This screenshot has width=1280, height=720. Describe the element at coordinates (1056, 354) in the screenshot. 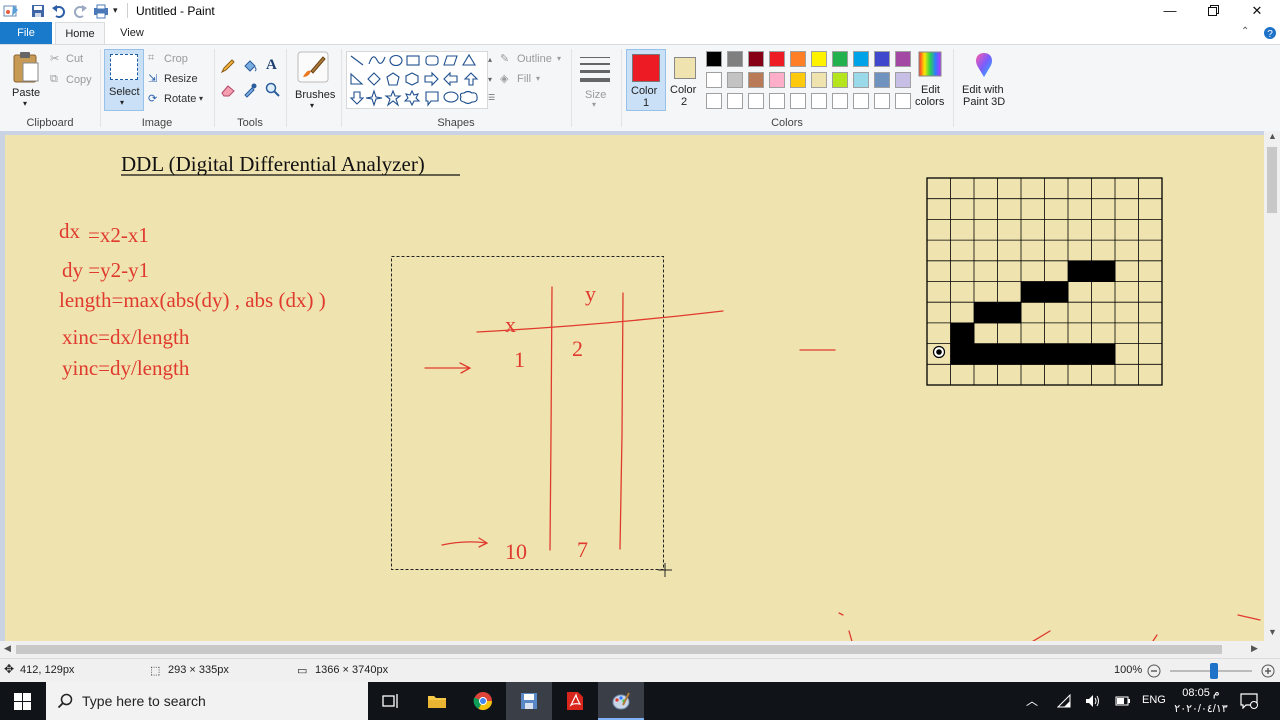

I see `filled-pixel` at that location.